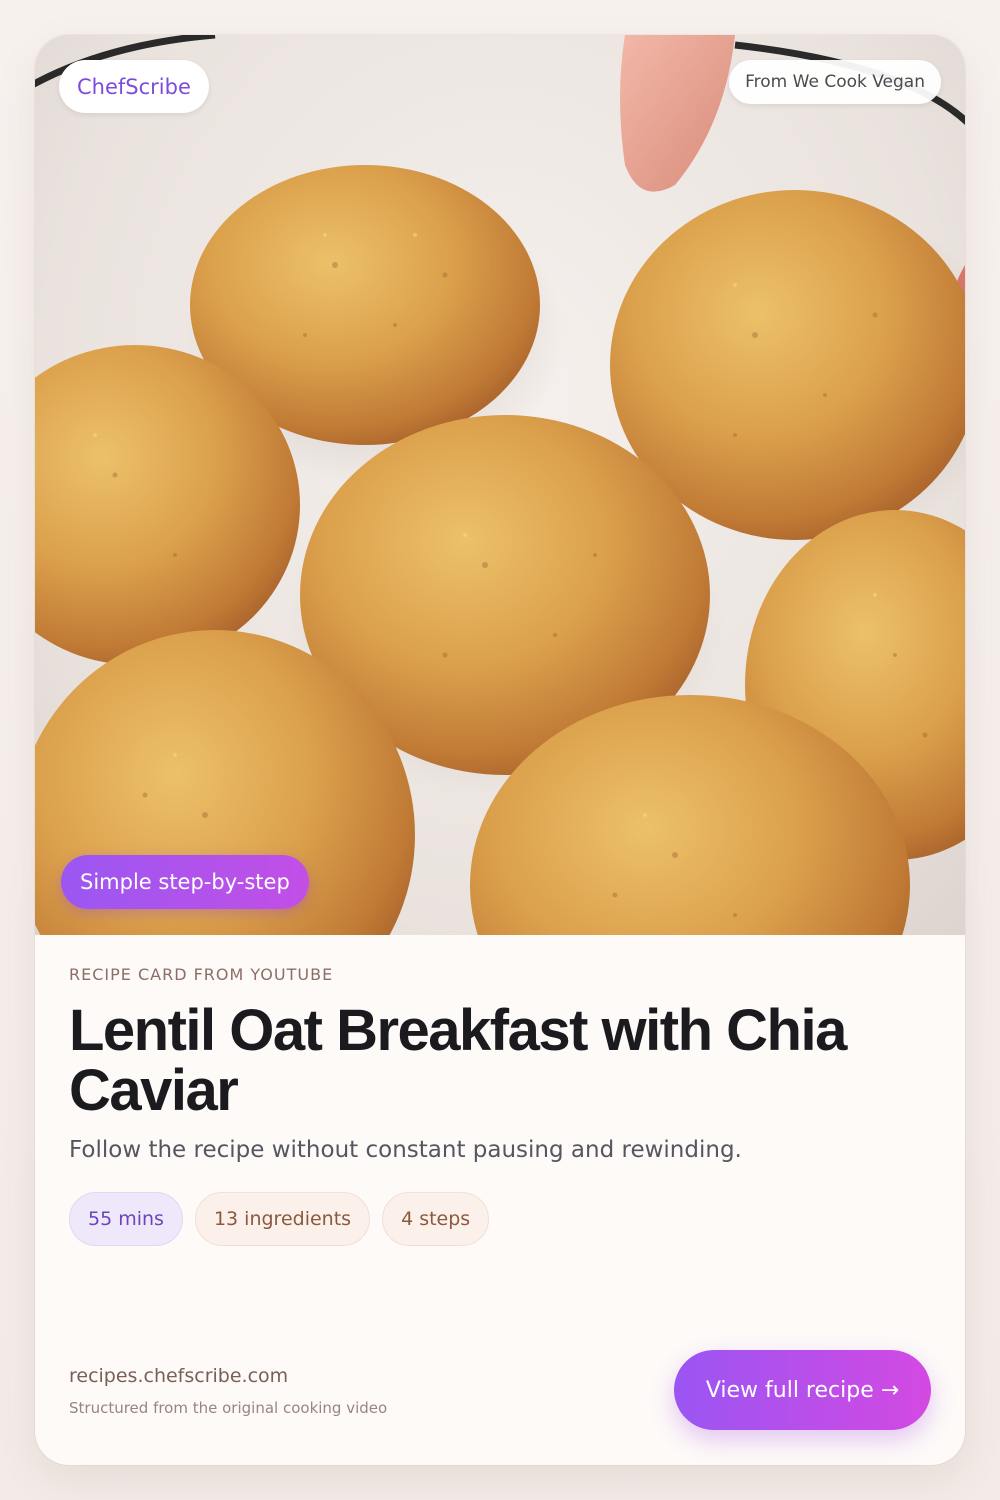 Image resolution: width=1000 pixels, height=1500 pixels. What do you see at coordinates (178, 1376) in the screenshot?
I see `footer-url: recipes.chefscribe.com` at bounding box center [178, 1376].